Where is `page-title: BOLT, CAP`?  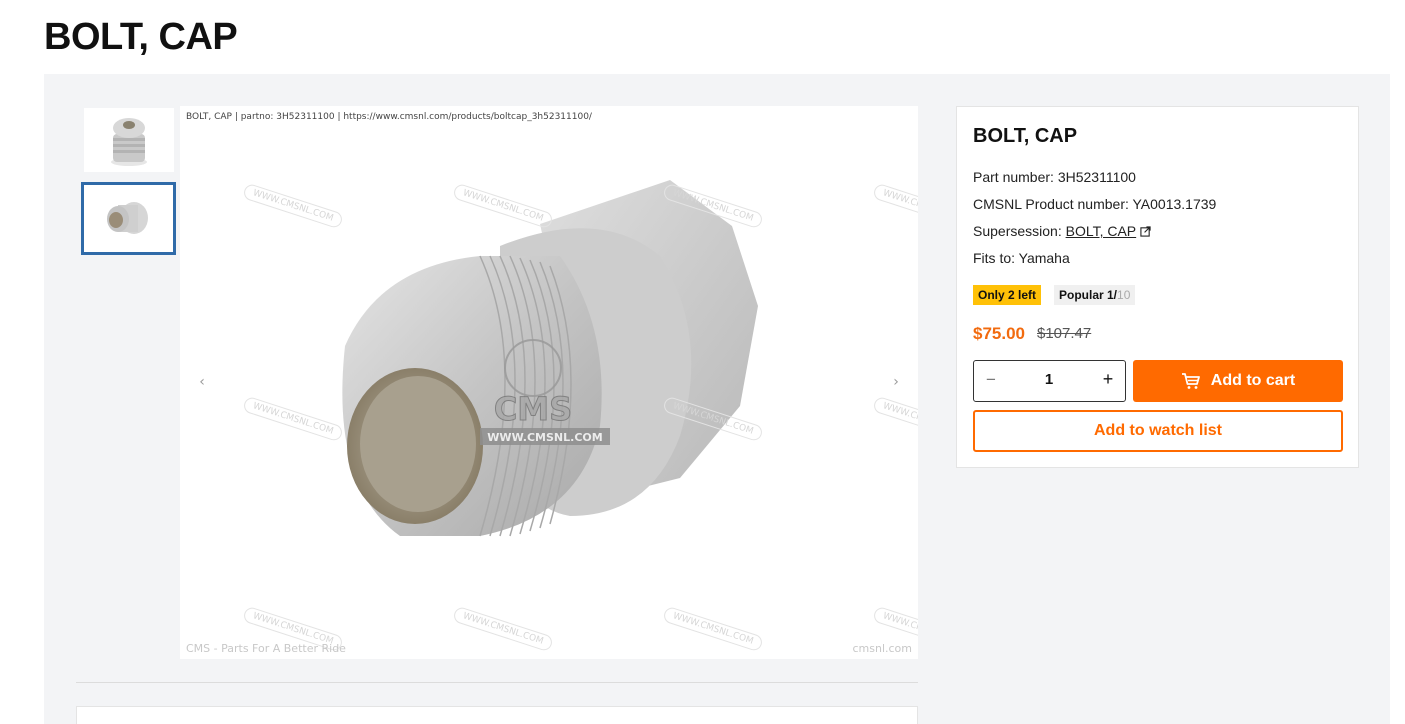
page-title: BOLT, CAP is located at coordinates (141, 37).